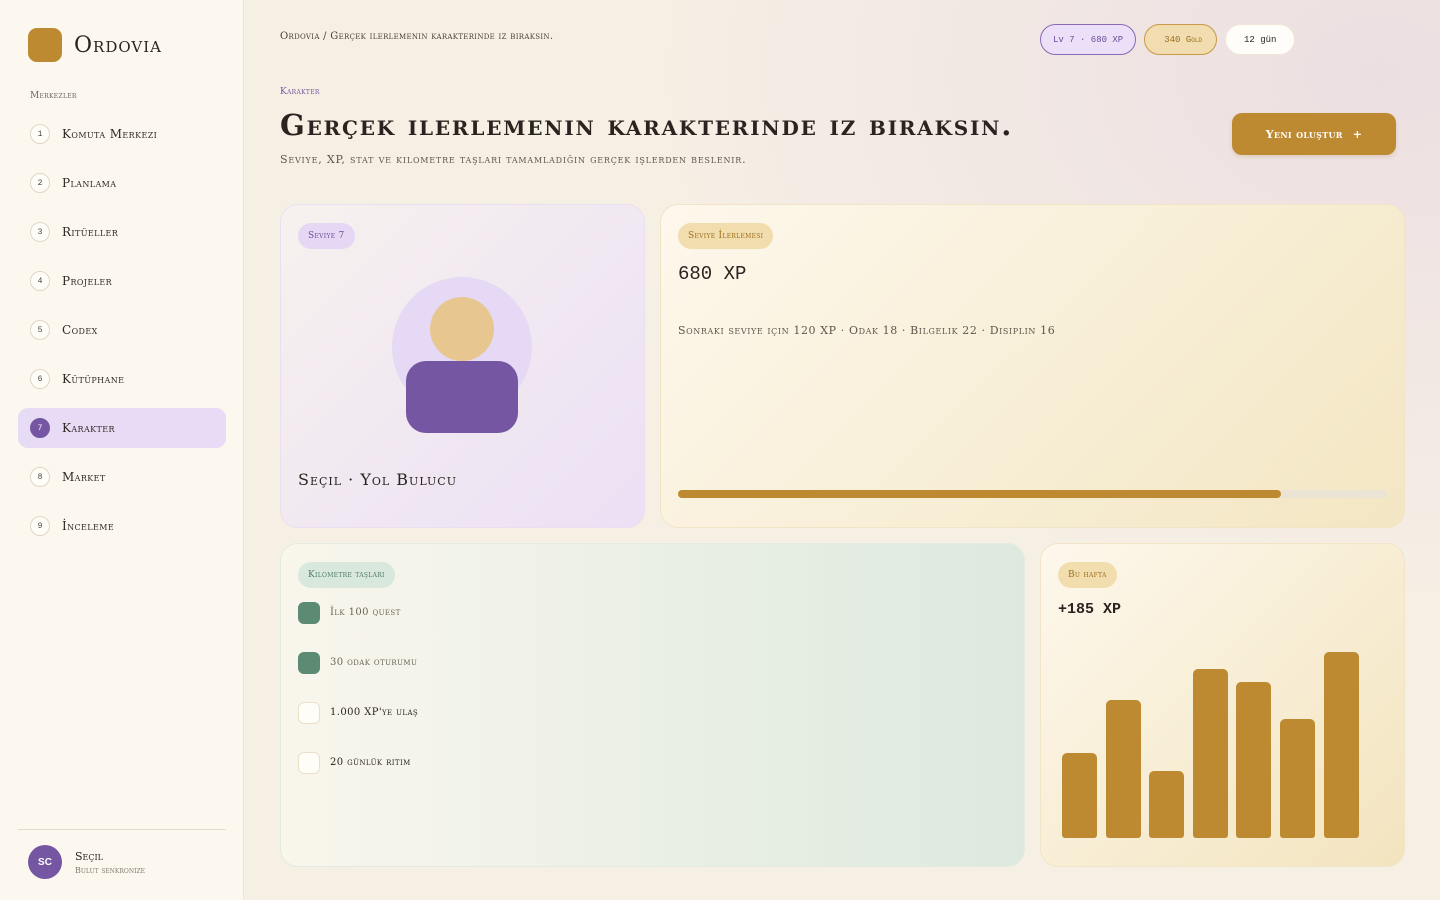  What do you see at coordinates (1260, 39) in the screenshot?
I see `streak-days-badge: 12 gün` at bounding box center [1260, 39].